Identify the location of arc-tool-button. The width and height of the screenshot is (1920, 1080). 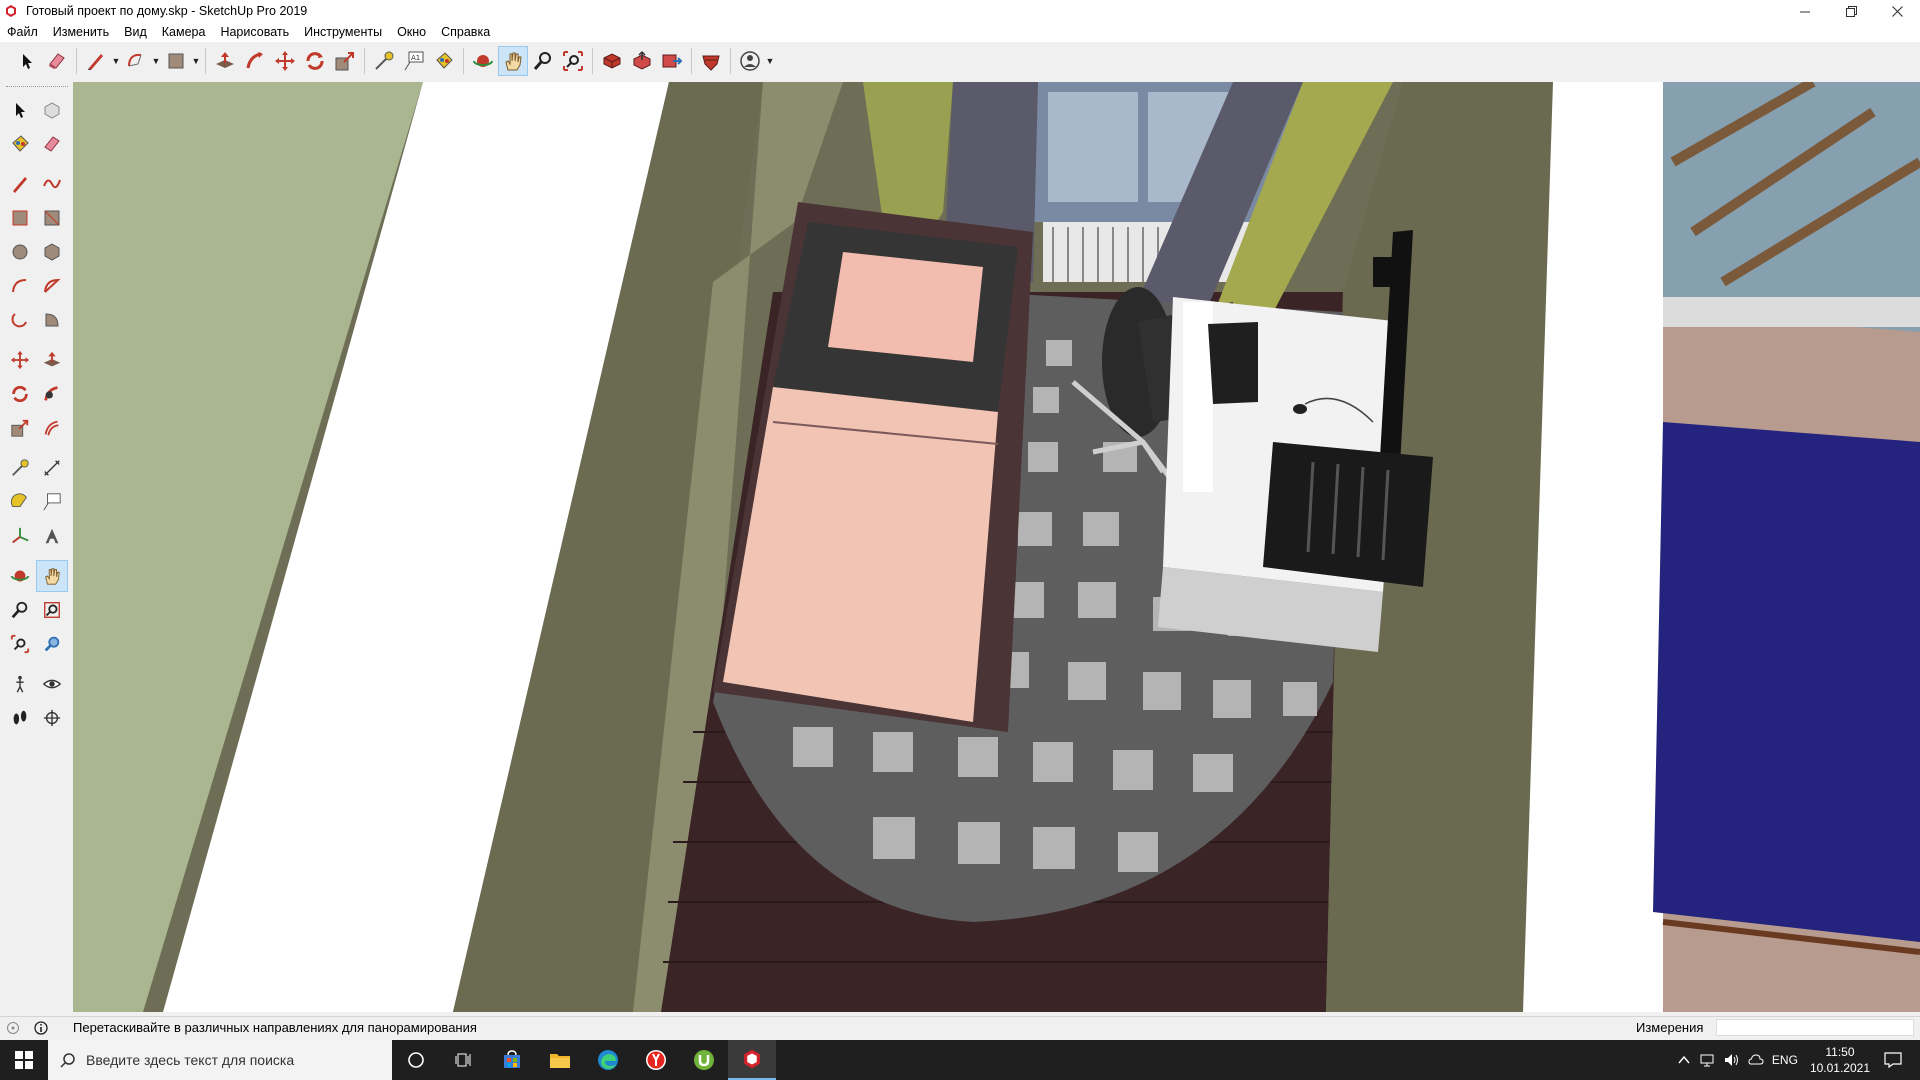
(136, 61).